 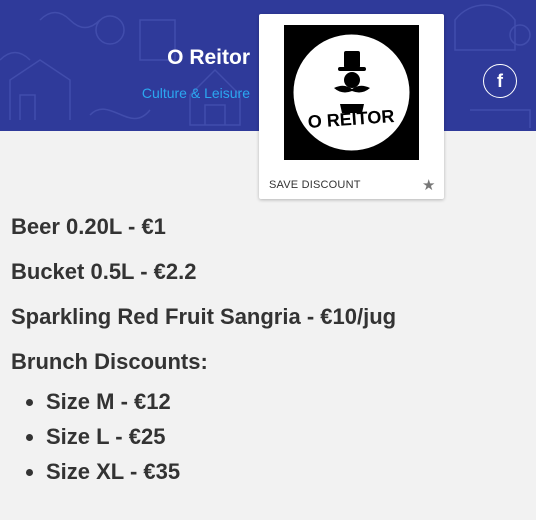 I want to click on offer-line: Beer 0.20L - €1, so click(x=88, y=226).